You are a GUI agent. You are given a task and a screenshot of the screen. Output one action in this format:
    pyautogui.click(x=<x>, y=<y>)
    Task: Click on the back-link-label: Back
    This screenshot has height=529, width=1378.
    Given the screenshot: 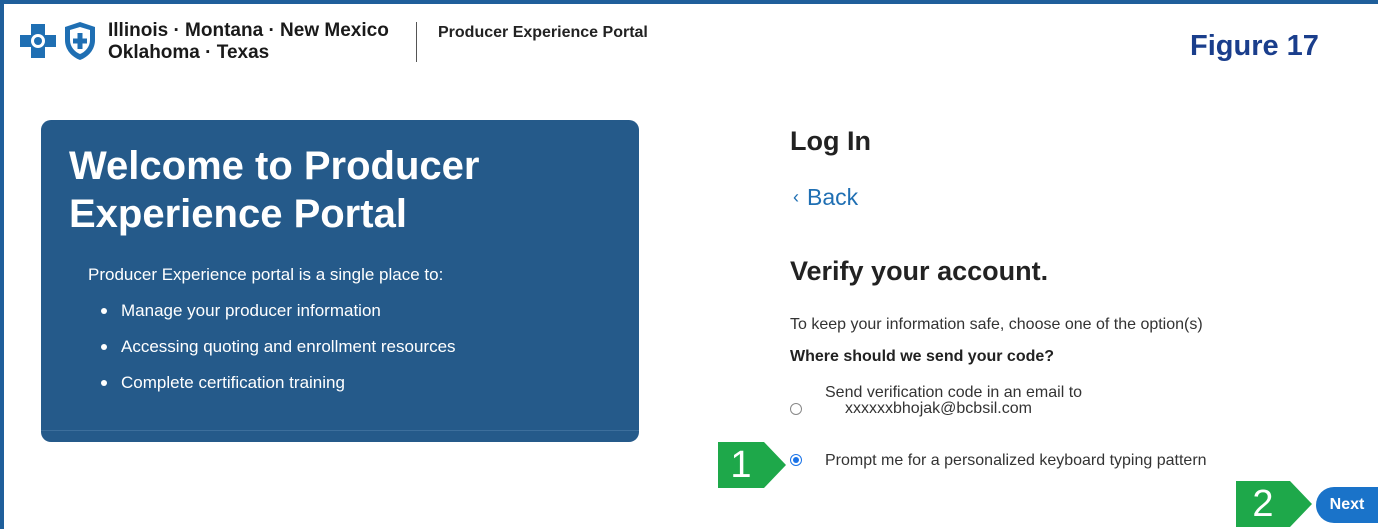 What is the action you would take?
    pyautogui.click(x=833, y=197)
    